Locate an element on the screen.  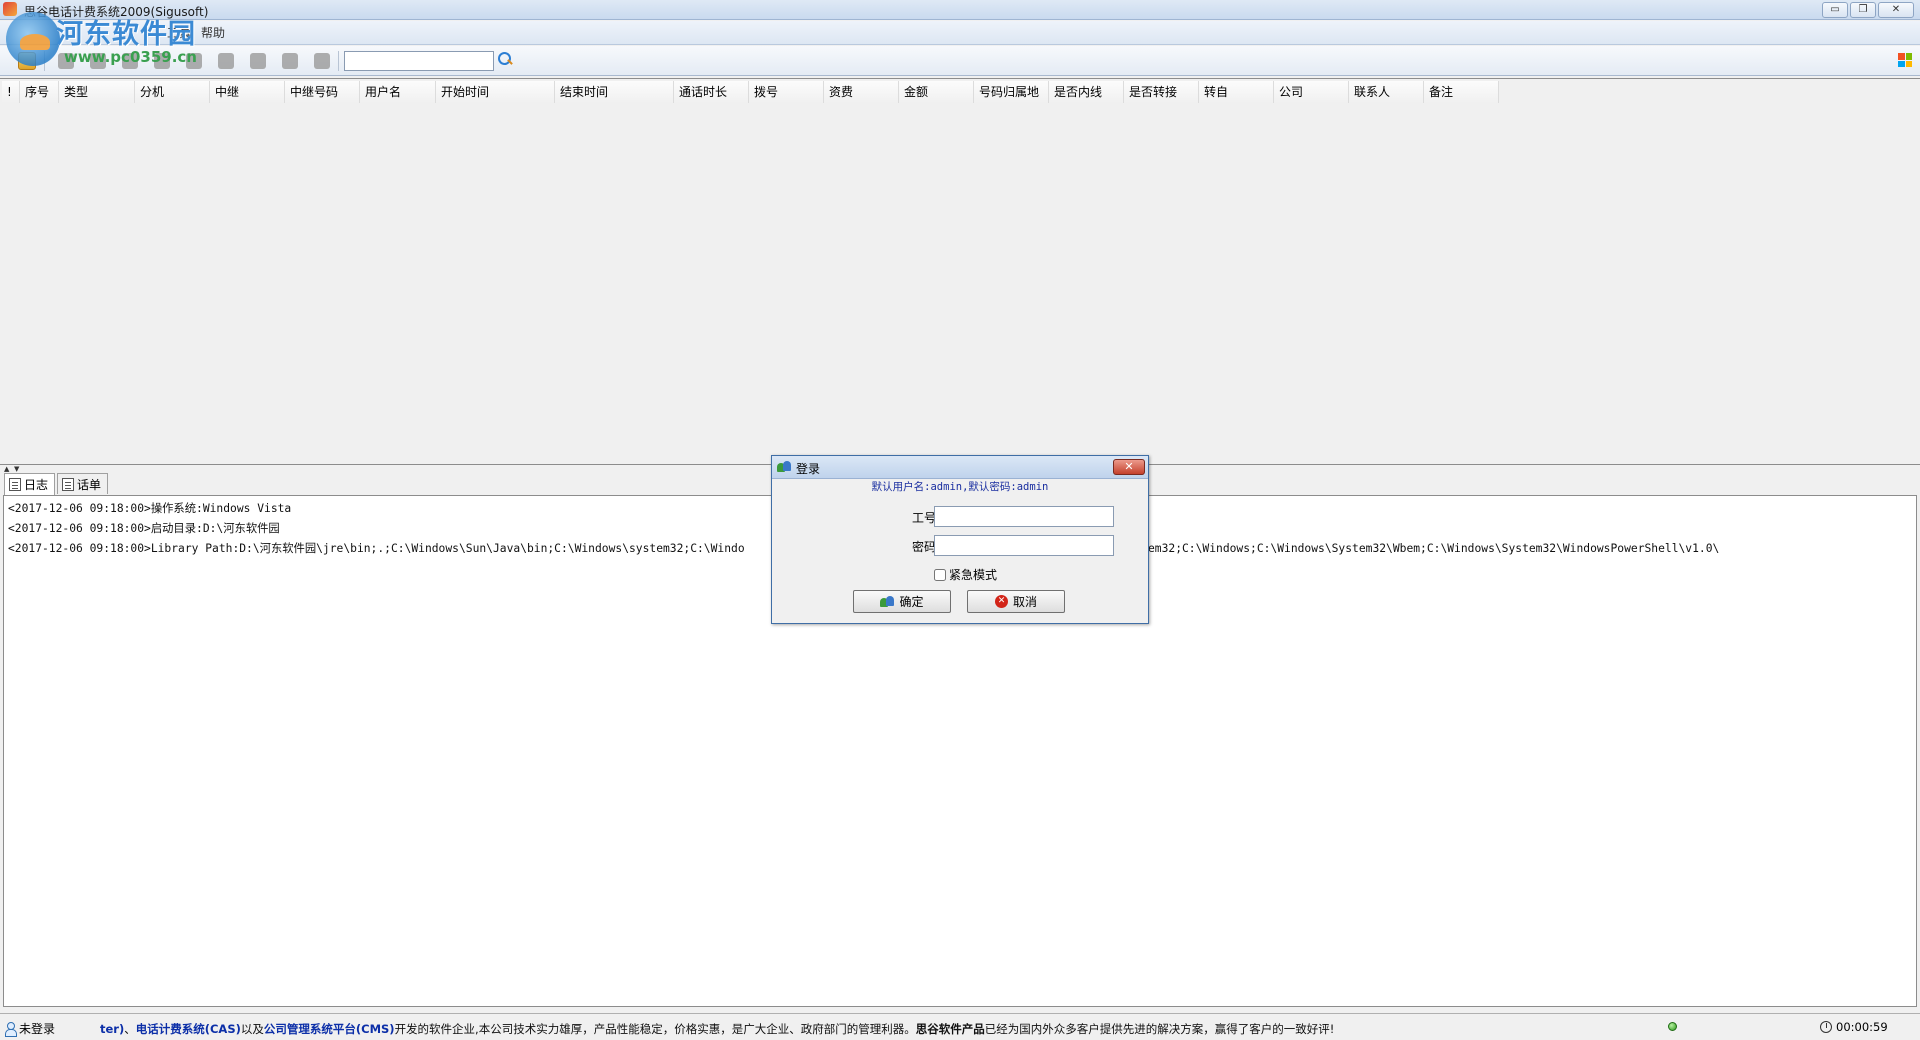
window-controls: ▭ ❐ ✕ is located at coordinates (1868, 10).